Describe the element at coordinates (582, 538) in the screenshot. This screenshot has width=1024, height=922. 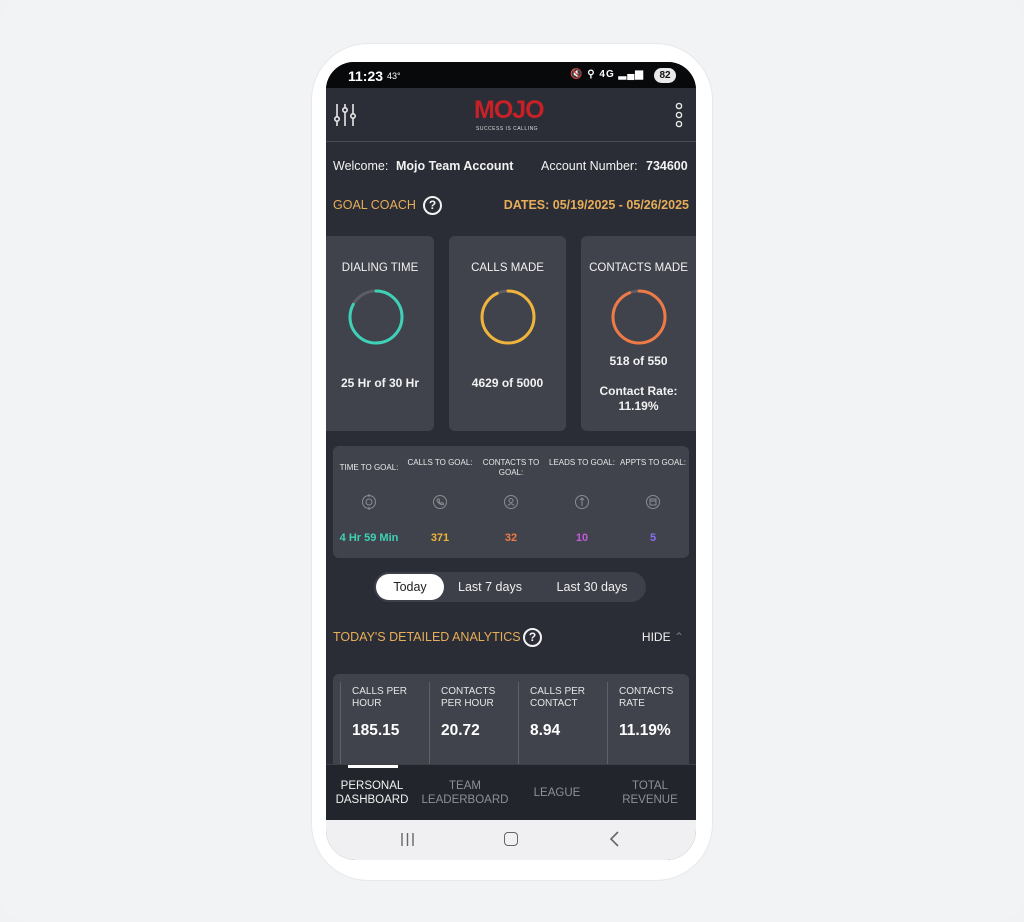
I see `goal-col-value: 10` at that location.